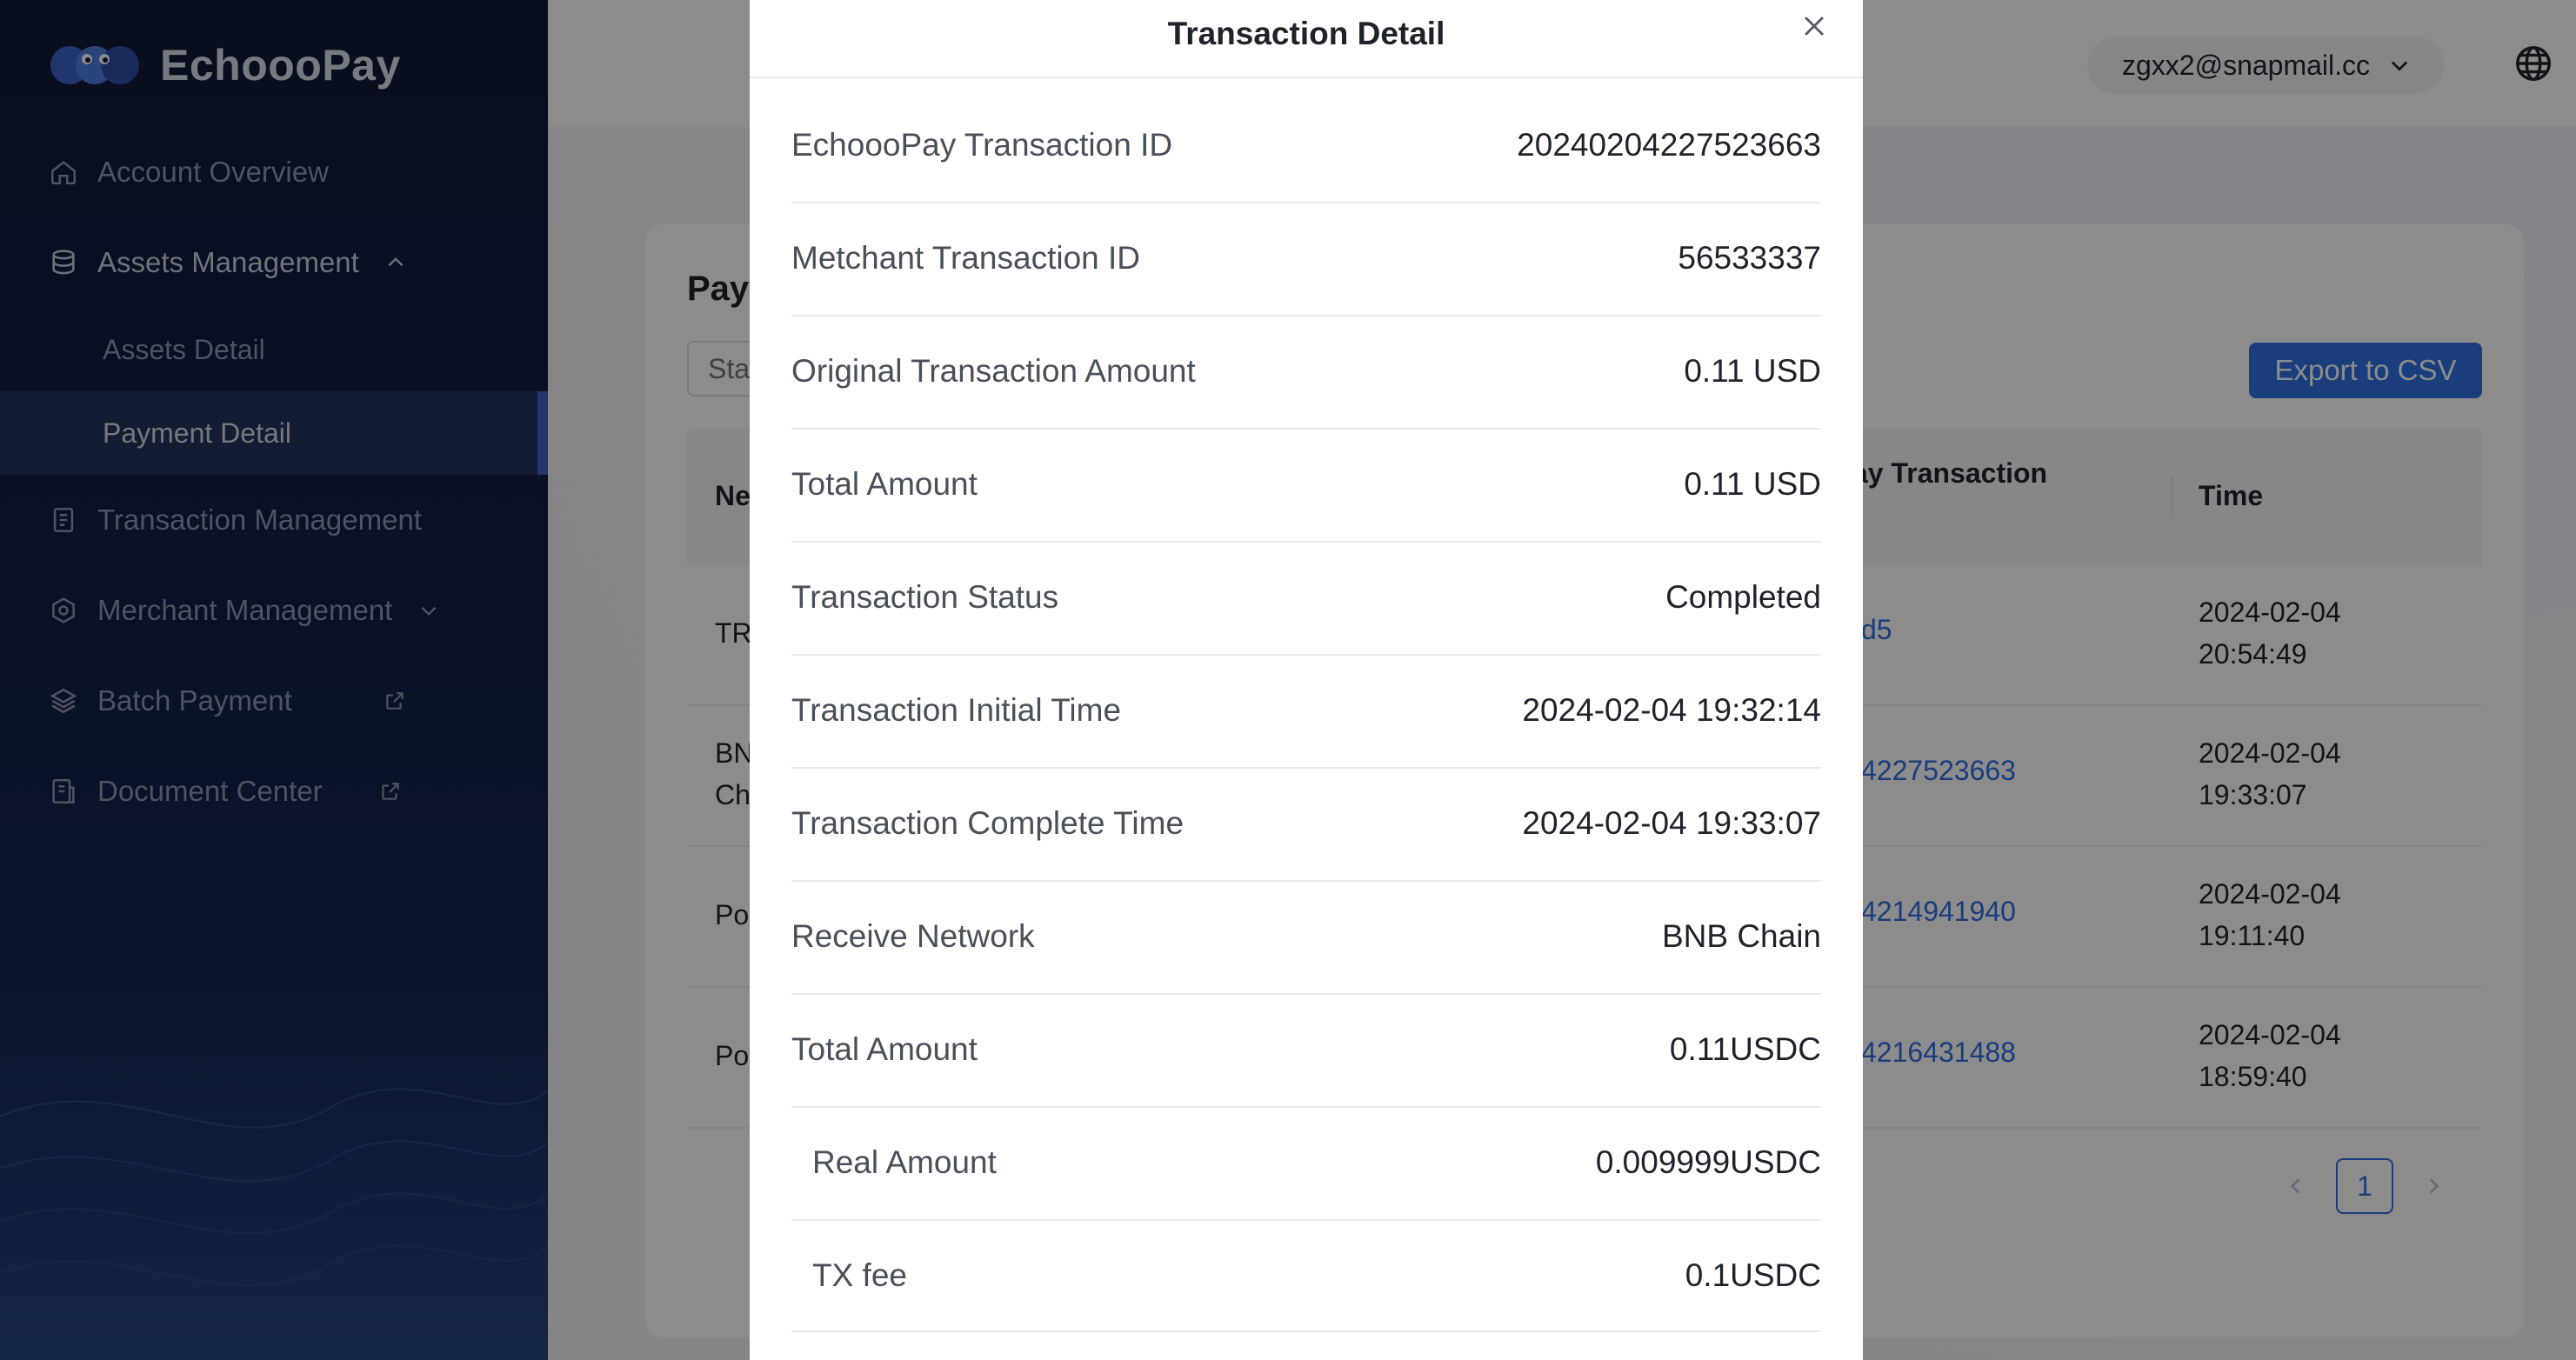 This screenshot has height=1360, width=2576. Describe the element at coordinates (1814, 26) in the screenshot. I see `close-icon` at that location.